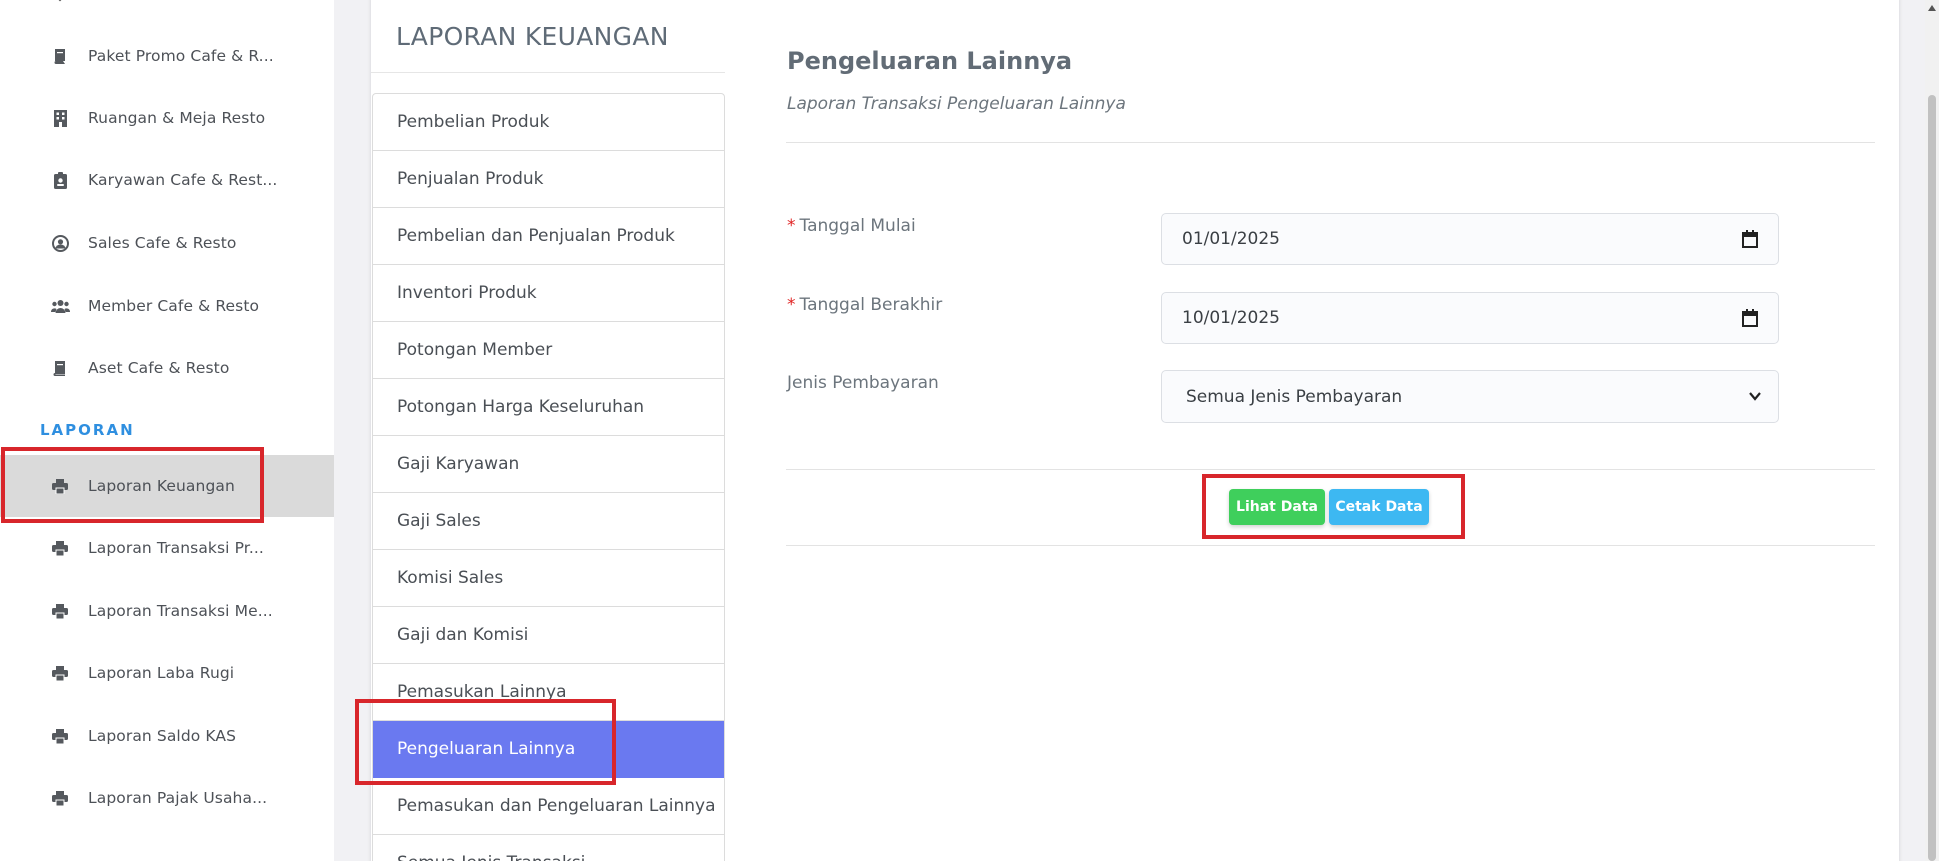  I want to click on sidebar-item-label: Ruangan & Meja Resto, so click(177, 118).